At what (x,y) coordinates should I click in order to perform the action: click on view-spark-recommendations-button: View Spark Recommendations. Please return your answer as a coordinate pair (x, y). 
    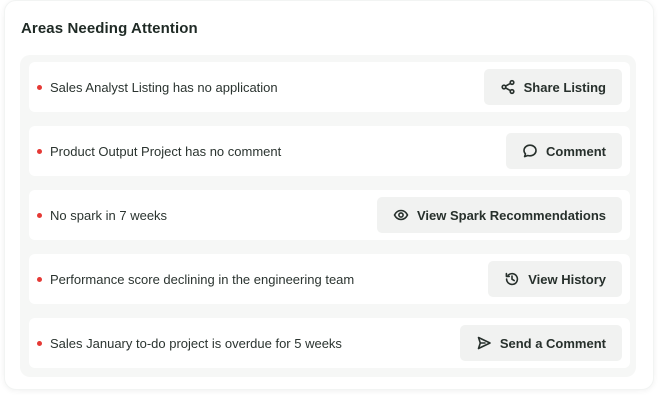
    Looking at the image, I should click on (499, 215).